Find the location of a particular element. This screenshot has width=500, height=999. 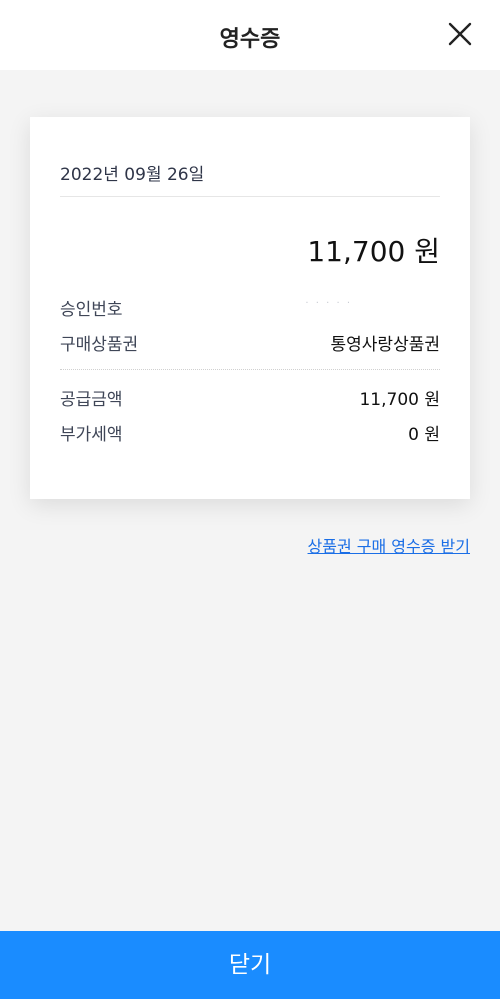

supply-amount-value: 11,700 원 is located at coordinates (399, 400).